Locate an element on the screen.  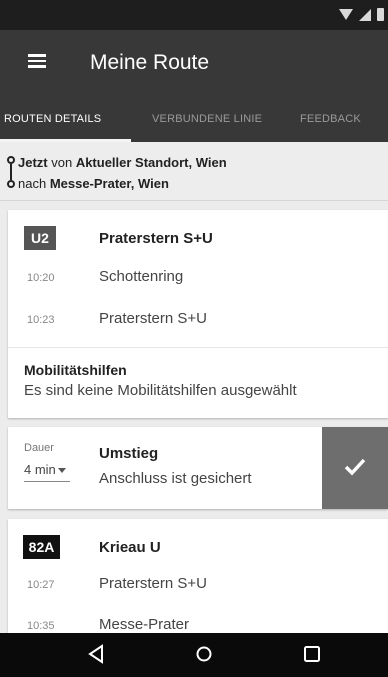
duration-value: 4 min is located at coordinates (40, 469).